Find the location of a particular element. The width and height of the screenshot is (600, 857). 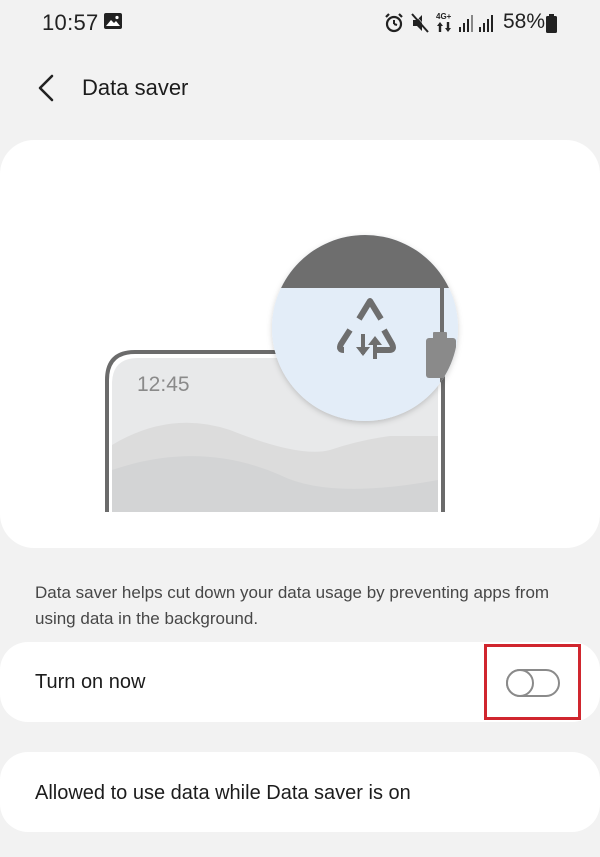

turn-on-now-row: Turn on now is located at coordinates (300, 682).